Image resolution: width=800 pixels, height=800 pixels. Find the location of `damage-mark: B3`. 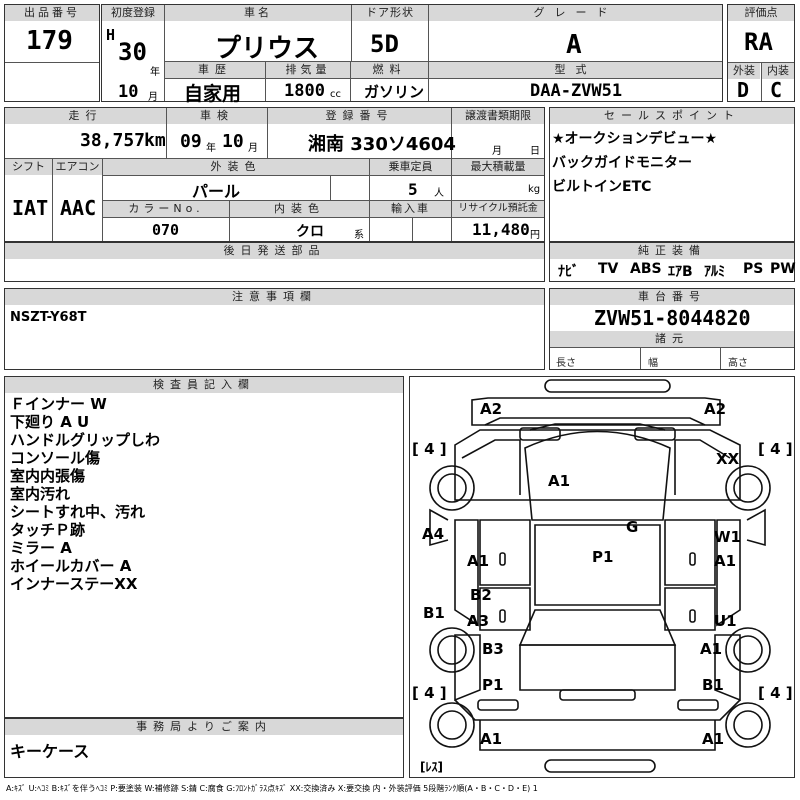

damage-mark: B3 is located at coordinates (493, 649).